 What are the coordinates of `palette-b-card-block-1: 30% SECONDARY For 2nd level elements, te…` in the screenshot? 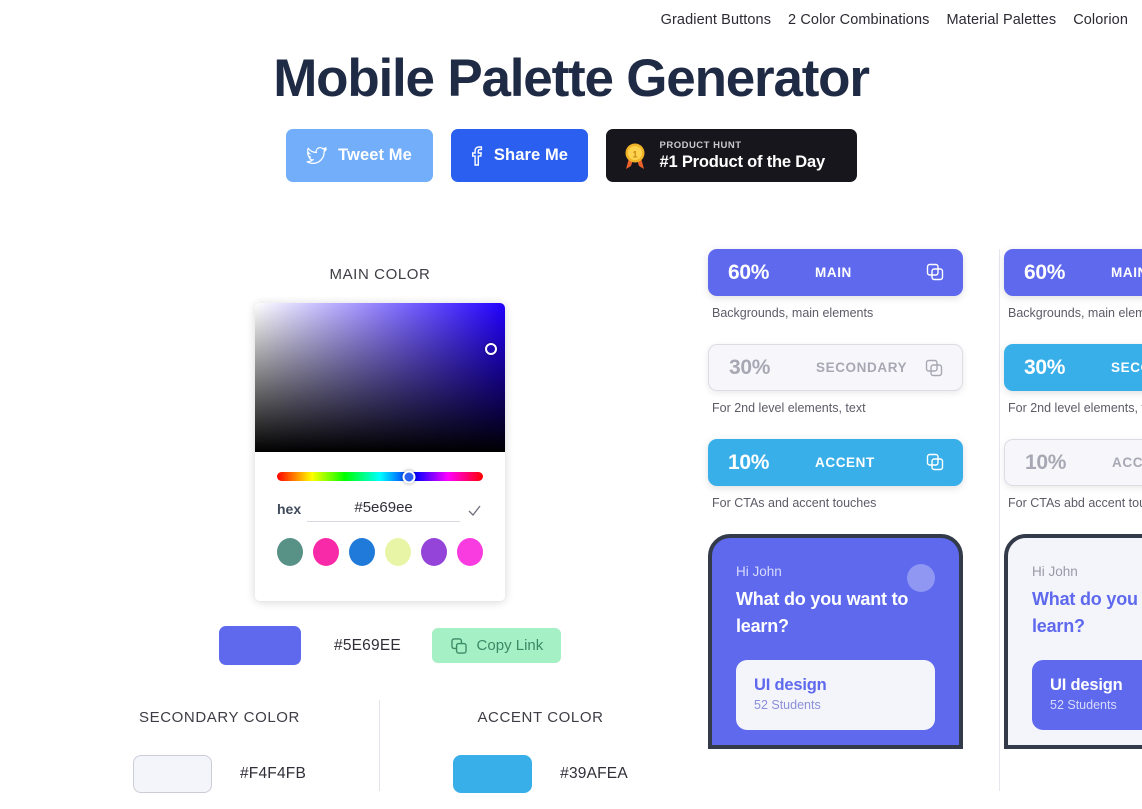 It's located at (1073, 379).